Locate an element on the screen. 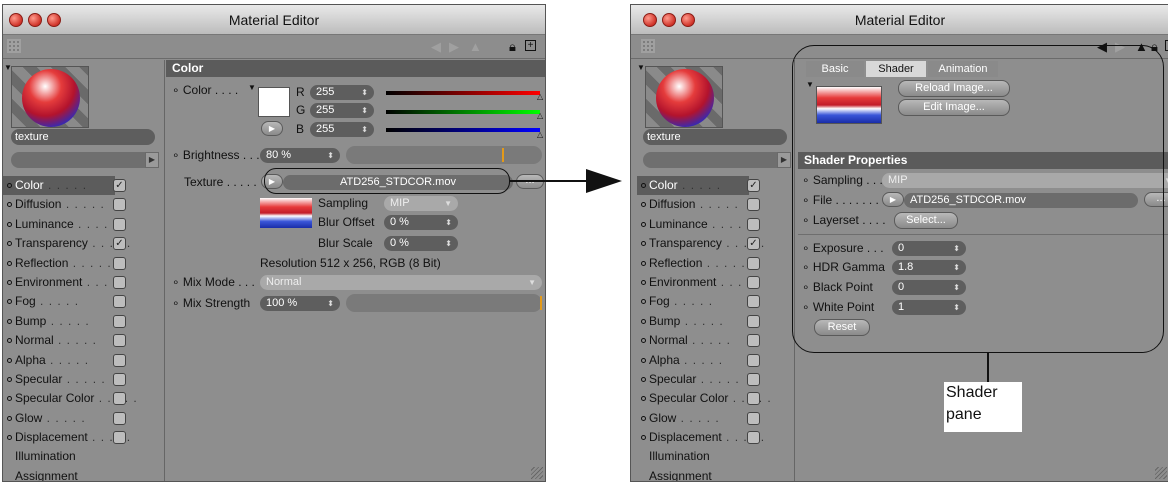 The height and width of the screenshot is (483, 1168). lock-icon: 🔒︎ is located at coordinates (512, 47).